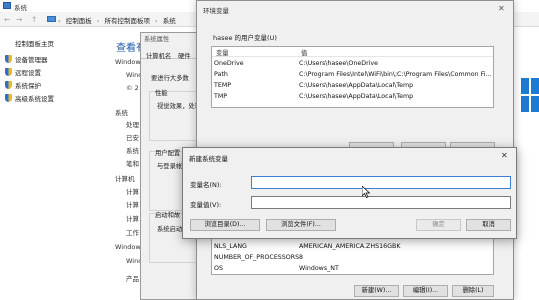  What do you see at coordinates (168, 153) in the screenshot?
I see `user-profiles-label: 用户配置` at bounding box center [168, 153].